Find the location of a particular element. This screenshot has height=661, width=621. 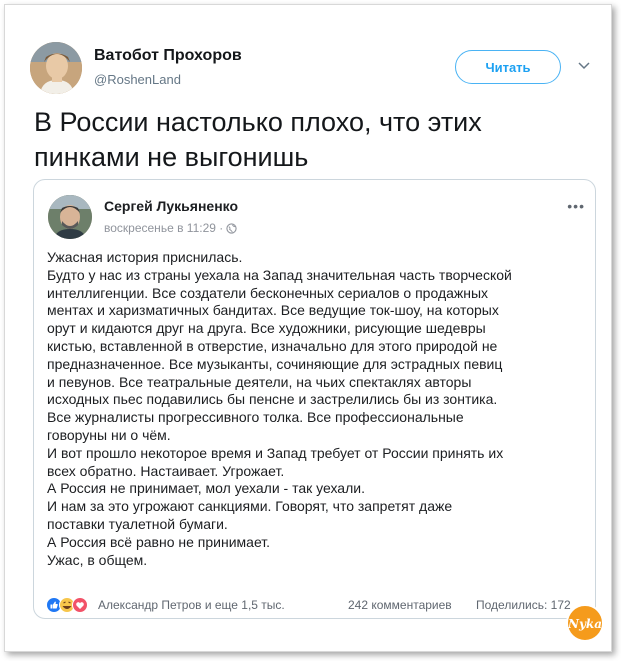

reactions-icons is located at coordinates (71, 605).